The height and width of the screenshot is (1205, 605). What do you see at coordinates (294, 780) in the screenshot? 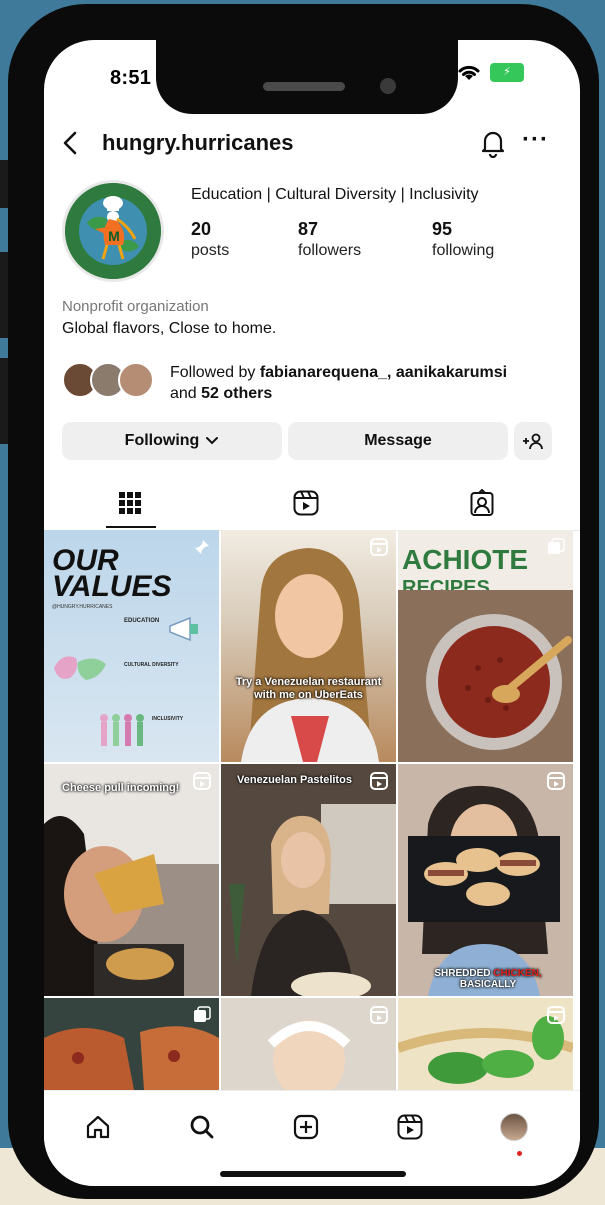
I see `post-pastelitos-caption: Venezuelan Pastelitos` at bounding box center [294, 780].